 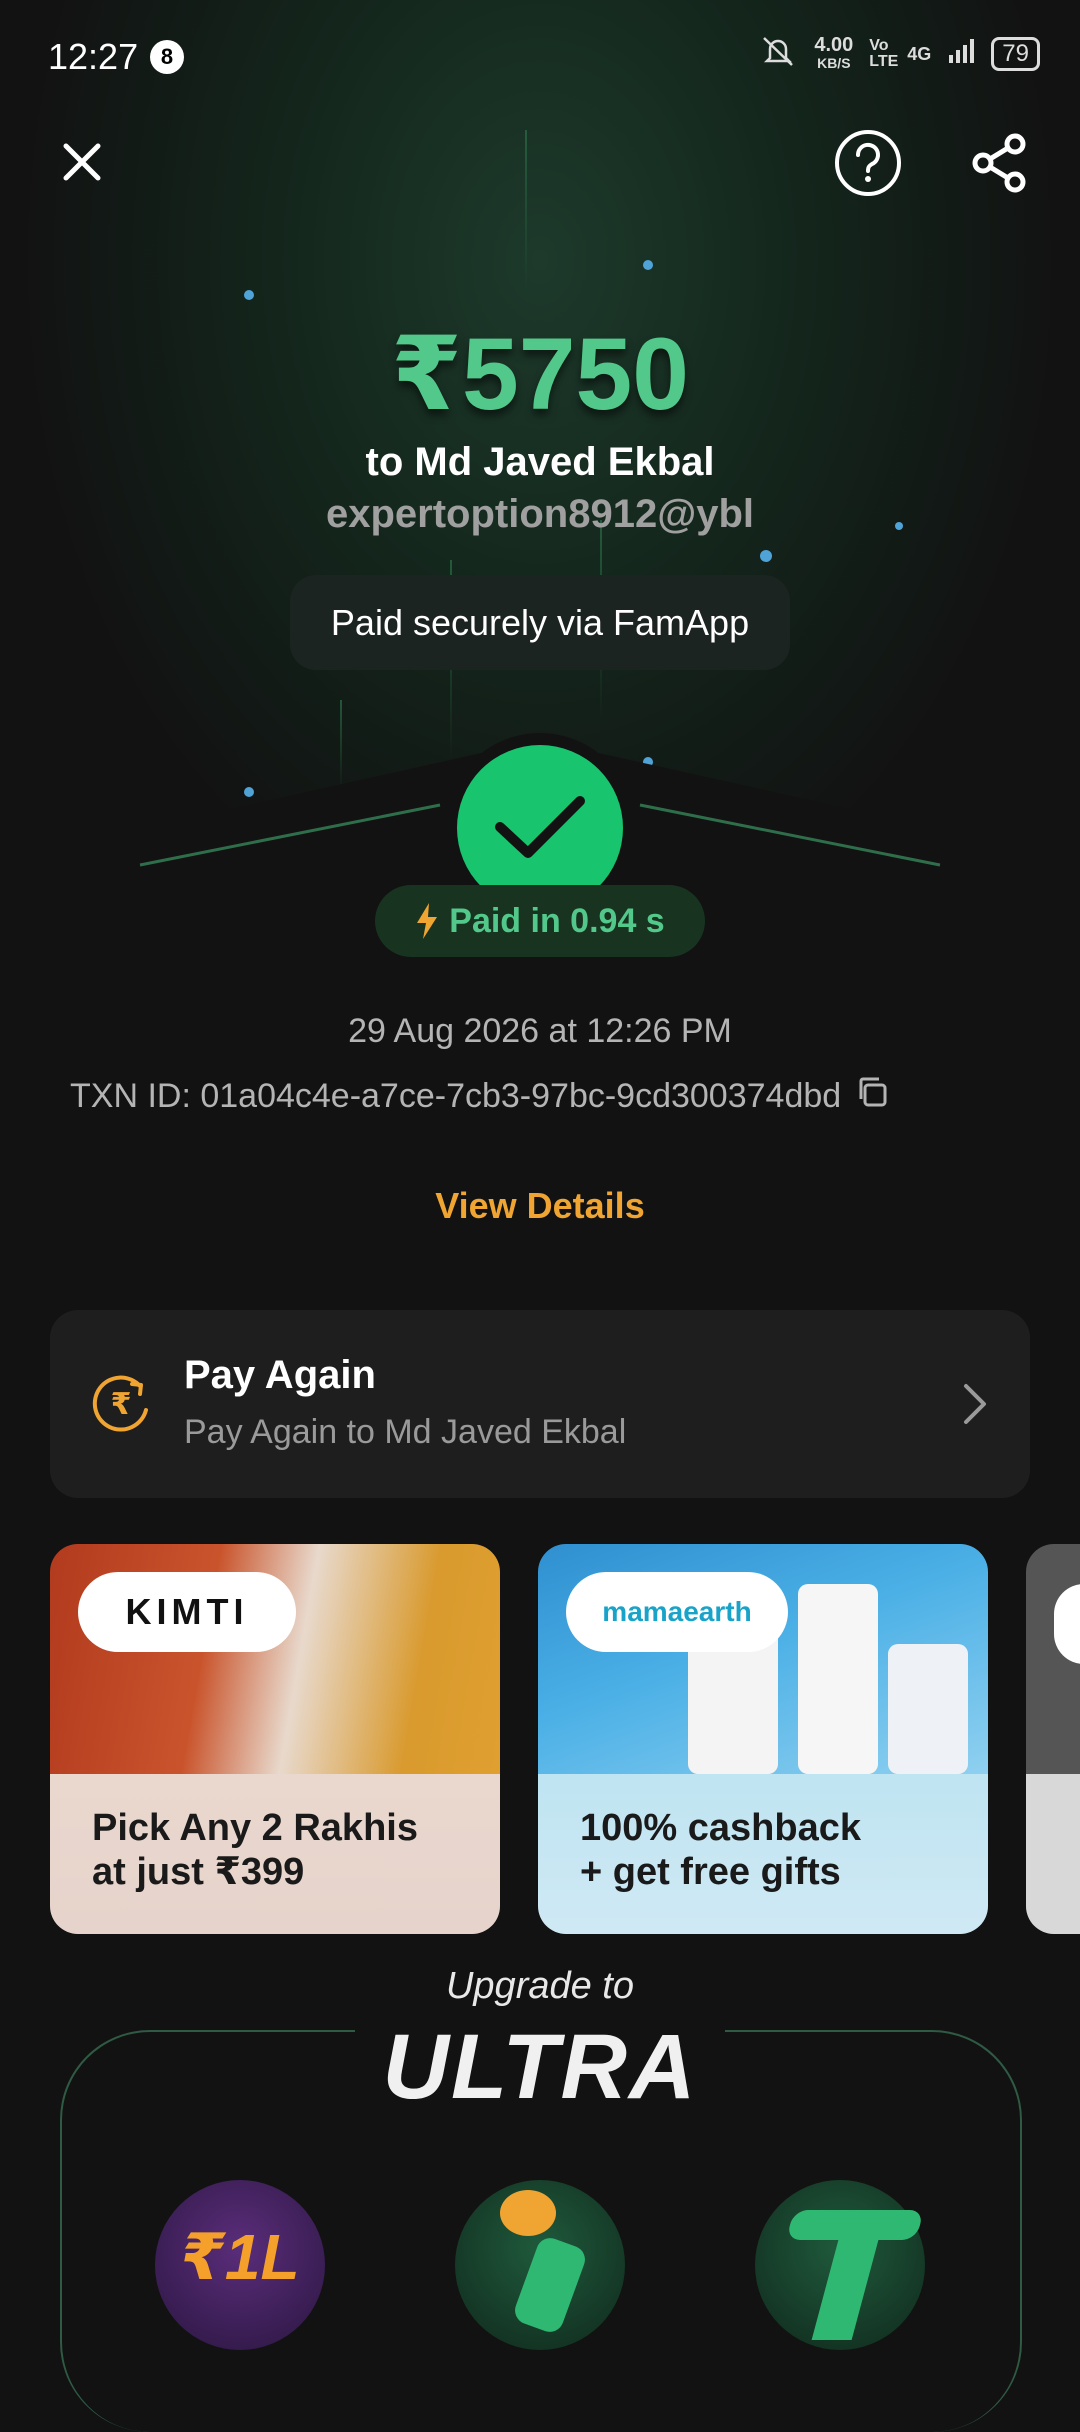 What do you see at coordinates (919, 53) in the screenshot?
I see `network-type: 4G` at bounding box center [919, 53].